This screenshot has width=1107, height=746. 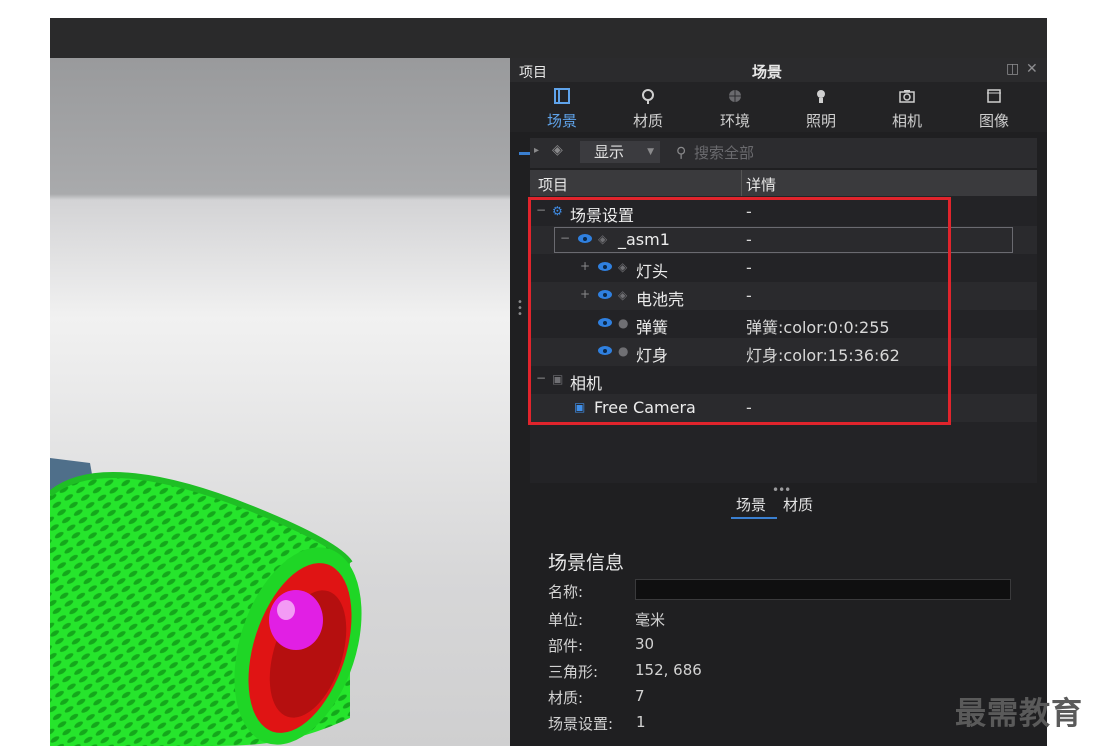 I want to click on unit-label: 单位:, so click(x=566, y=620).